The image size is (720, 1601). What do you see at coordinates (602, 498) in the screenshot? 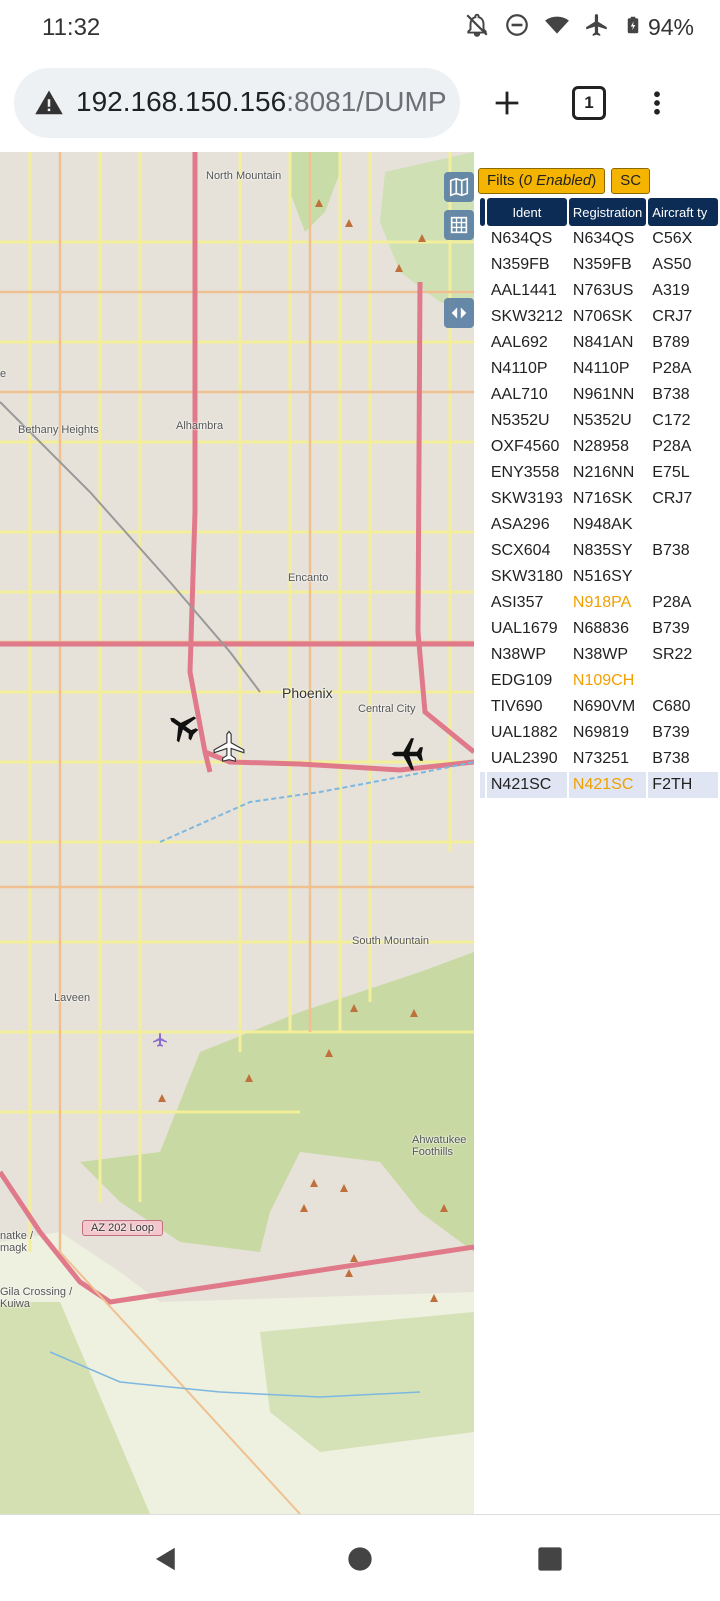
I see `registration-cell: N716SK` at bounding box center [602, 498].